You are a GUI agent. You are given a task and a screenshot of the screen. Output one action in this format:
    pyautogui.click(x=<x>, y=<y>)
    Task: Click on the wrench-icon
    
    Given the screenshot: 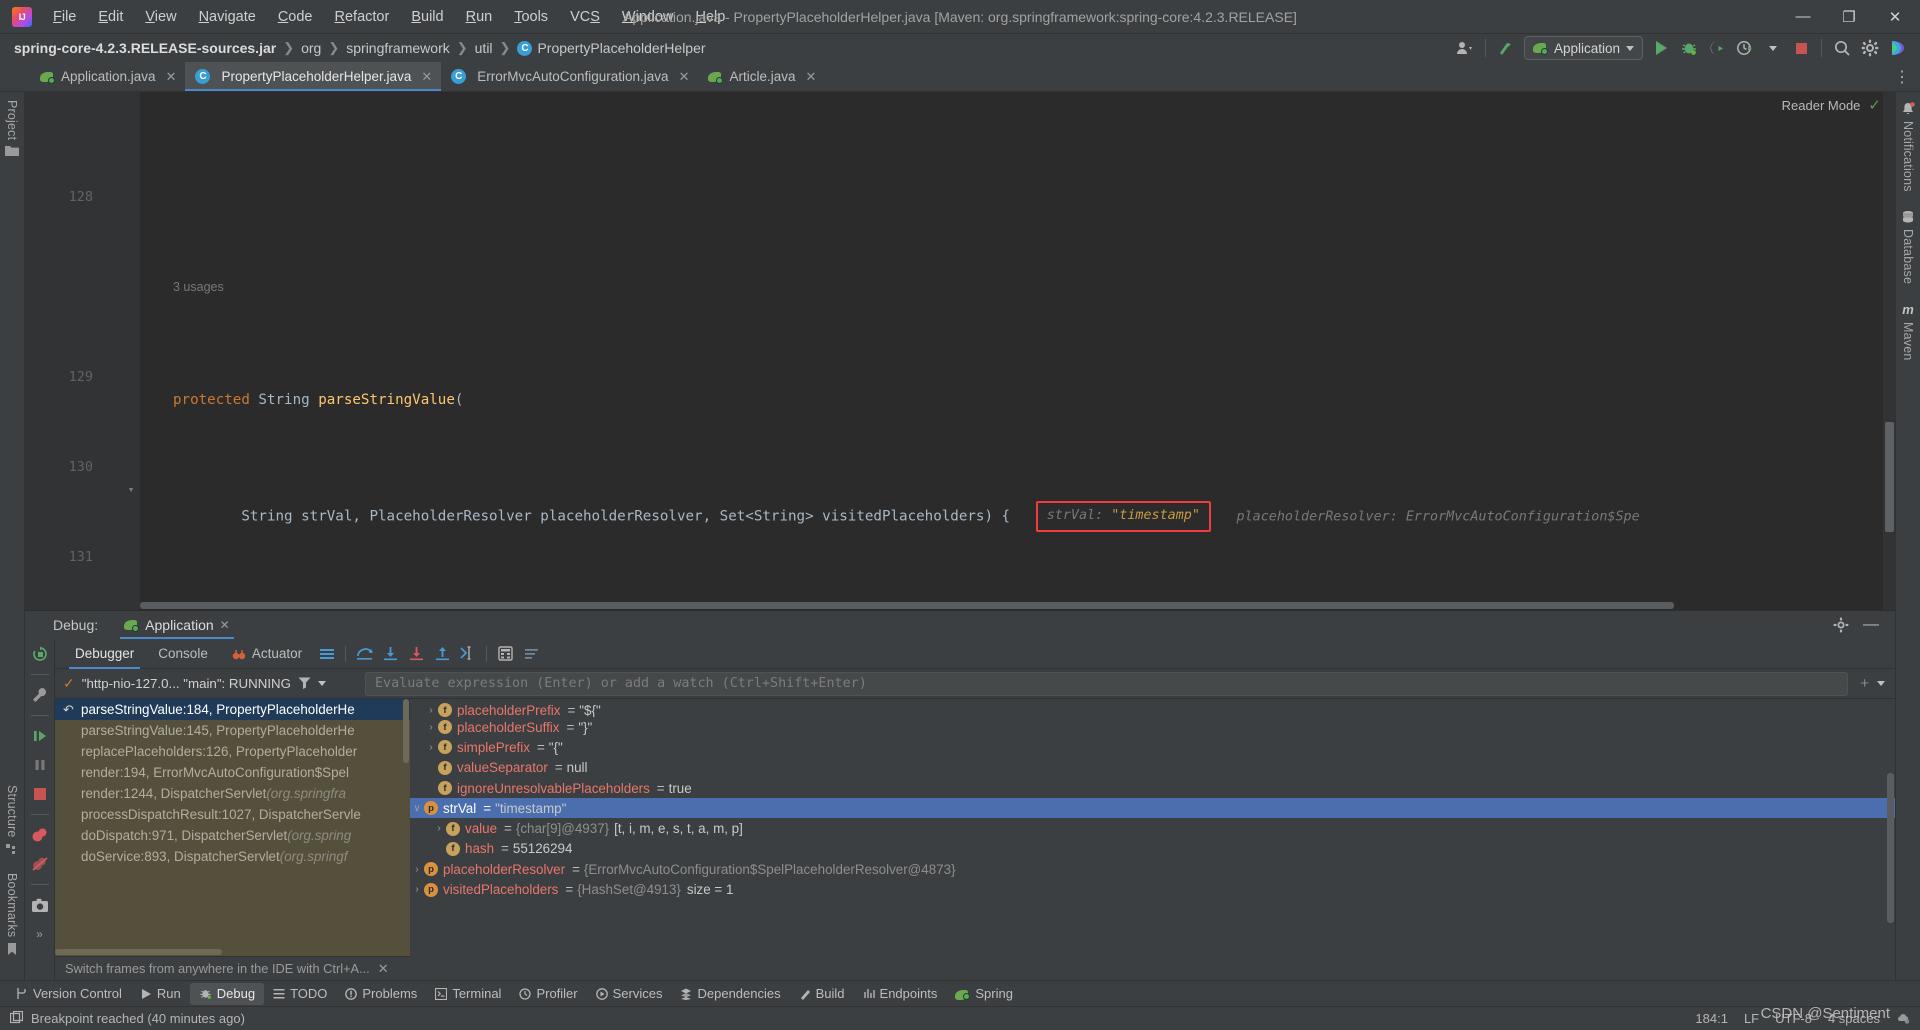 What is the action you would take?
    pyautogui.click(x=40, y=695)
    